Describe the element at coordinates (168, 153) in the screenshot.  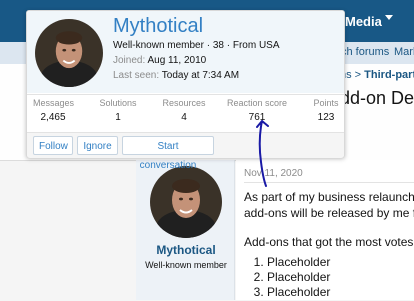
I see `start-conversation-button: Start conversation` at that location.